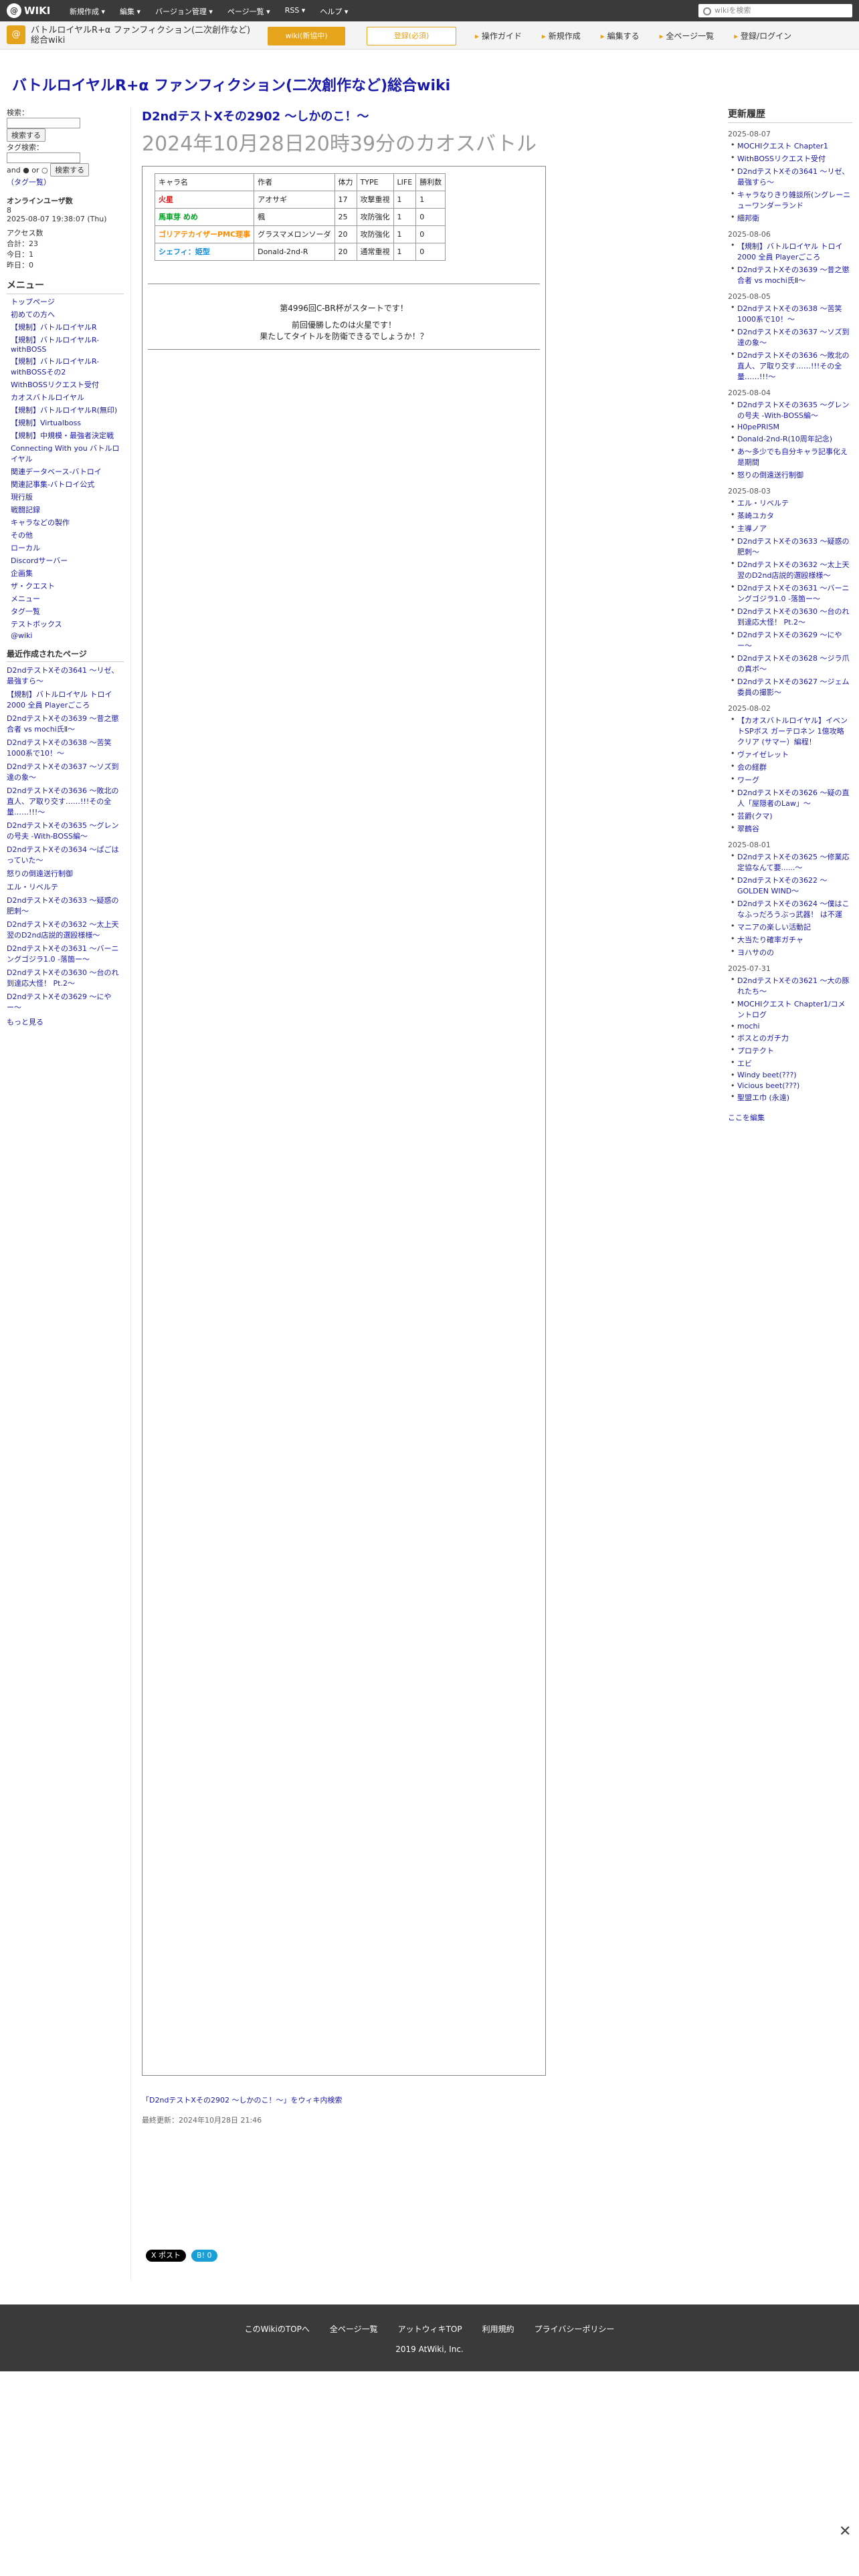 This screenshot has width=859, height=2576. What do you see at coordinates (65, 978) in the screenshot?
I see `recent-item: D2ndテストXその3630 〜台のれ到達応大怪！ Pt.2〜` at bounding box center [65, 978].